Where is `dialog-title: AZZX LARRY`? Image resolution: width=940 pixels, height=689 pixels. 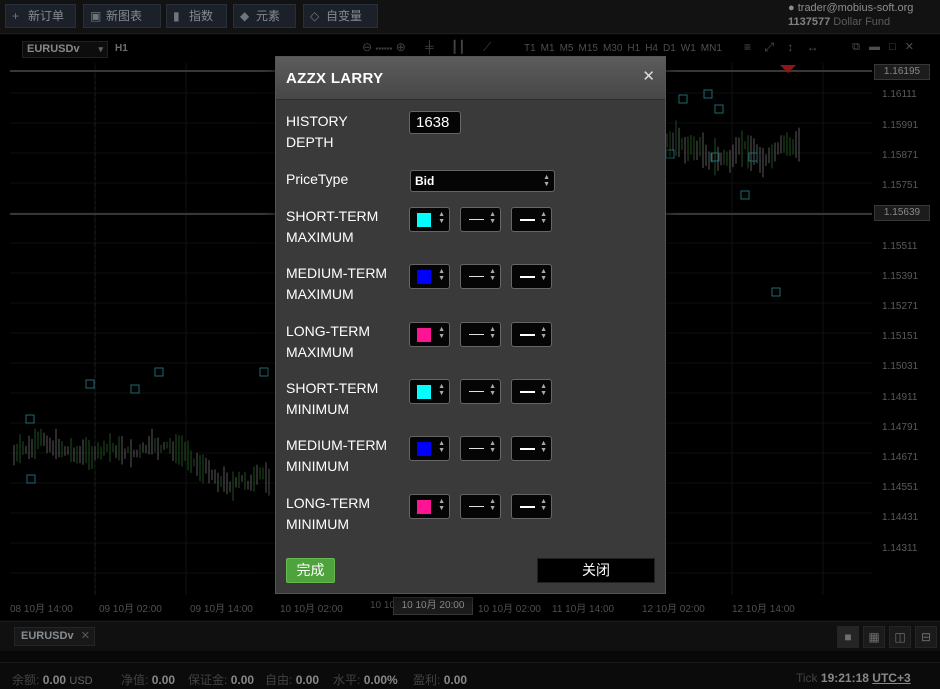
dialog-title: AZZX LARRY is located at coordinates (335, 78).